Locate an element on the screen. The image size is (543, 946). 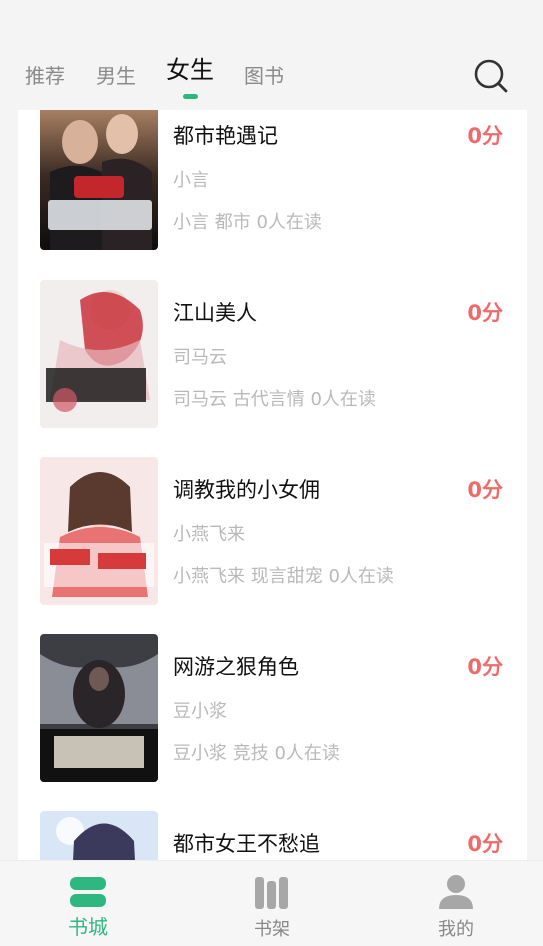
search-icon is located at coordinates (491, 76).